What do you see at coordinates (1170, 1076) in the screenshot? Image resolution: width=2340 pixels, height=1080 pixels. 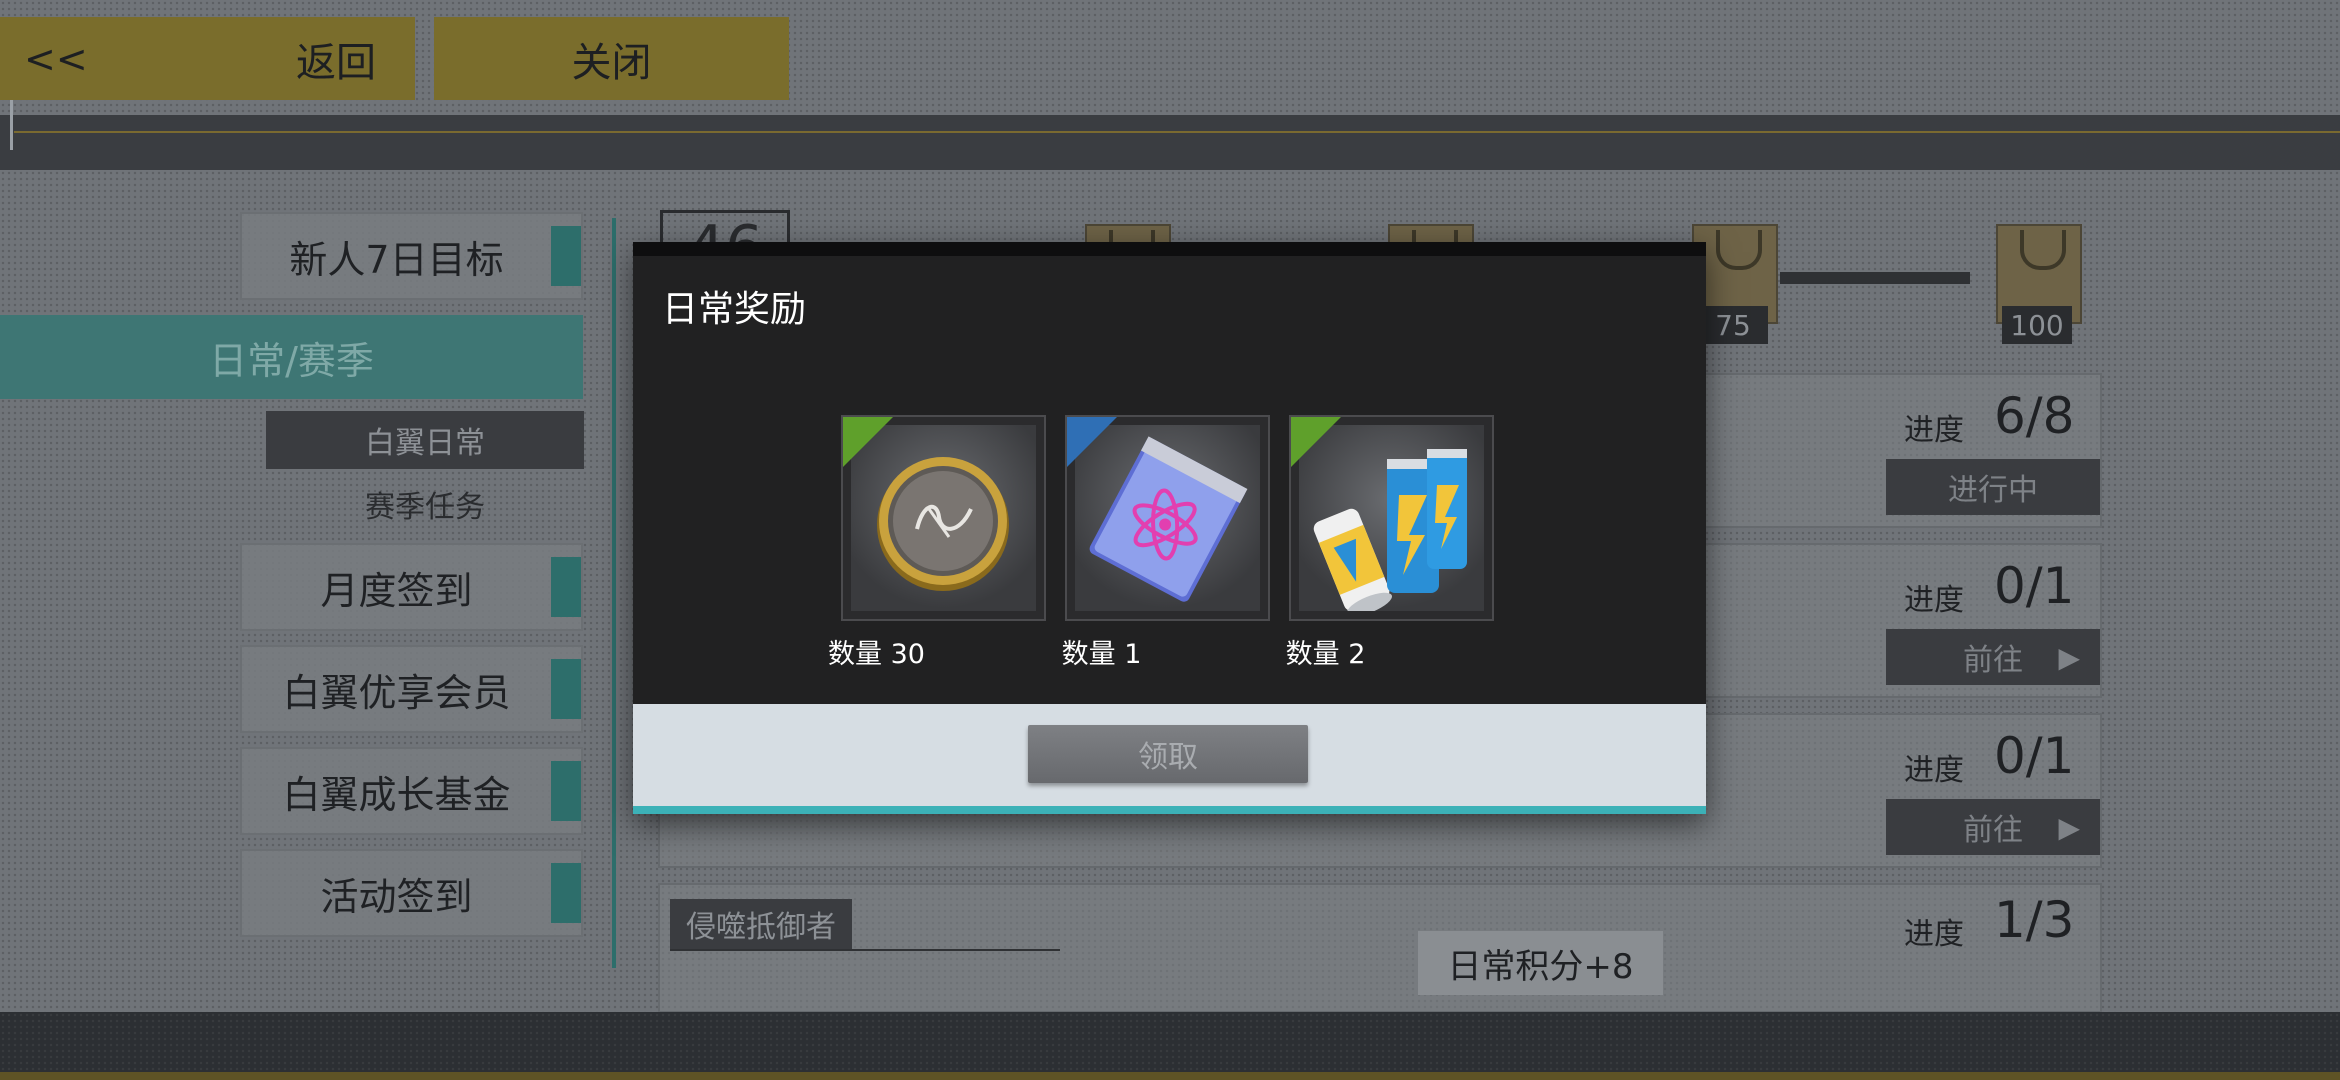 I see `bottom-bar-gold-strip` at bounding box center [1170, 1076].